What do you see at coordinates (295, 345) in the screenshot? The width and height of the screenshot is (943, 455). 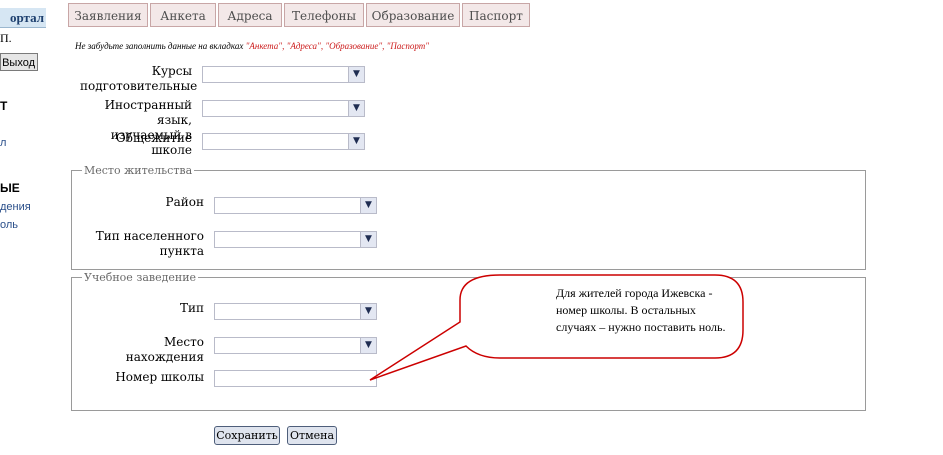 I see `school-location-select: ▼` at bounding box center [295, 345].